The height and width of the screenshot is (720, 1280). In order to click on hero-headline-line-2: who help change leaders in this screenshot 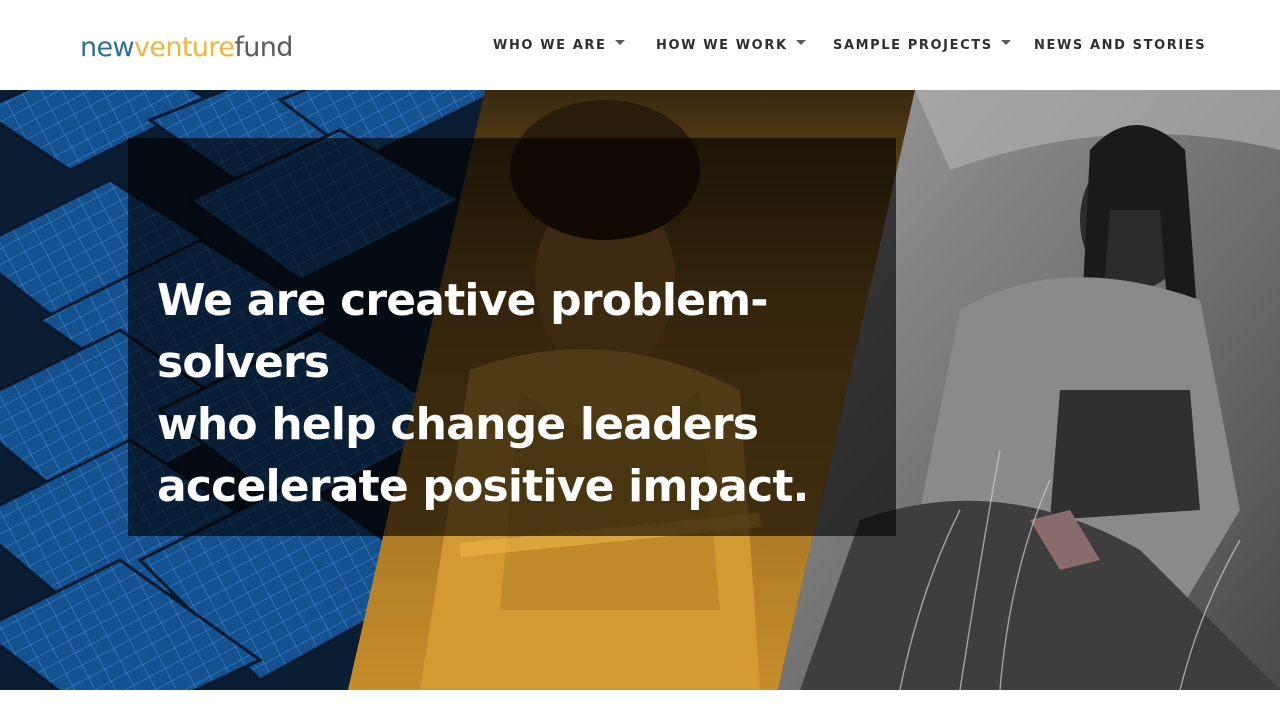, I will do `click(458, 424)`.